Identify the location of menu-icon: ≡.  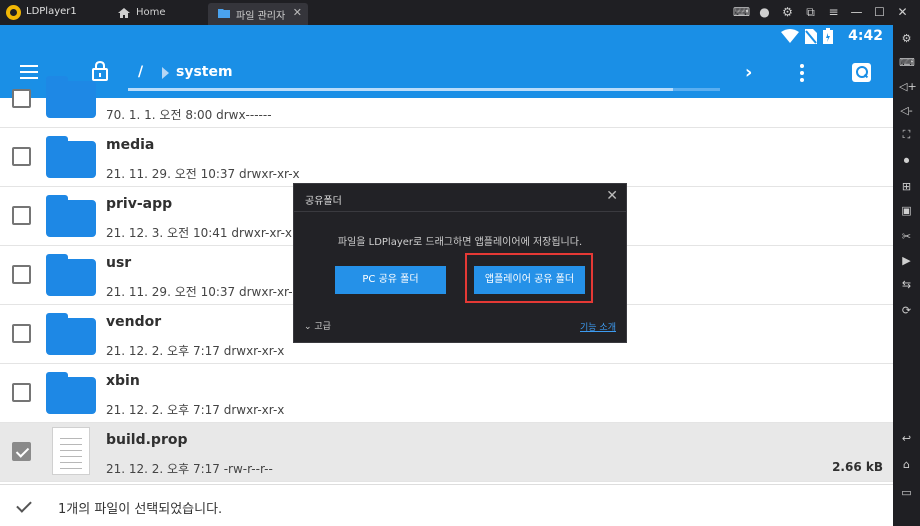
(833, 12).